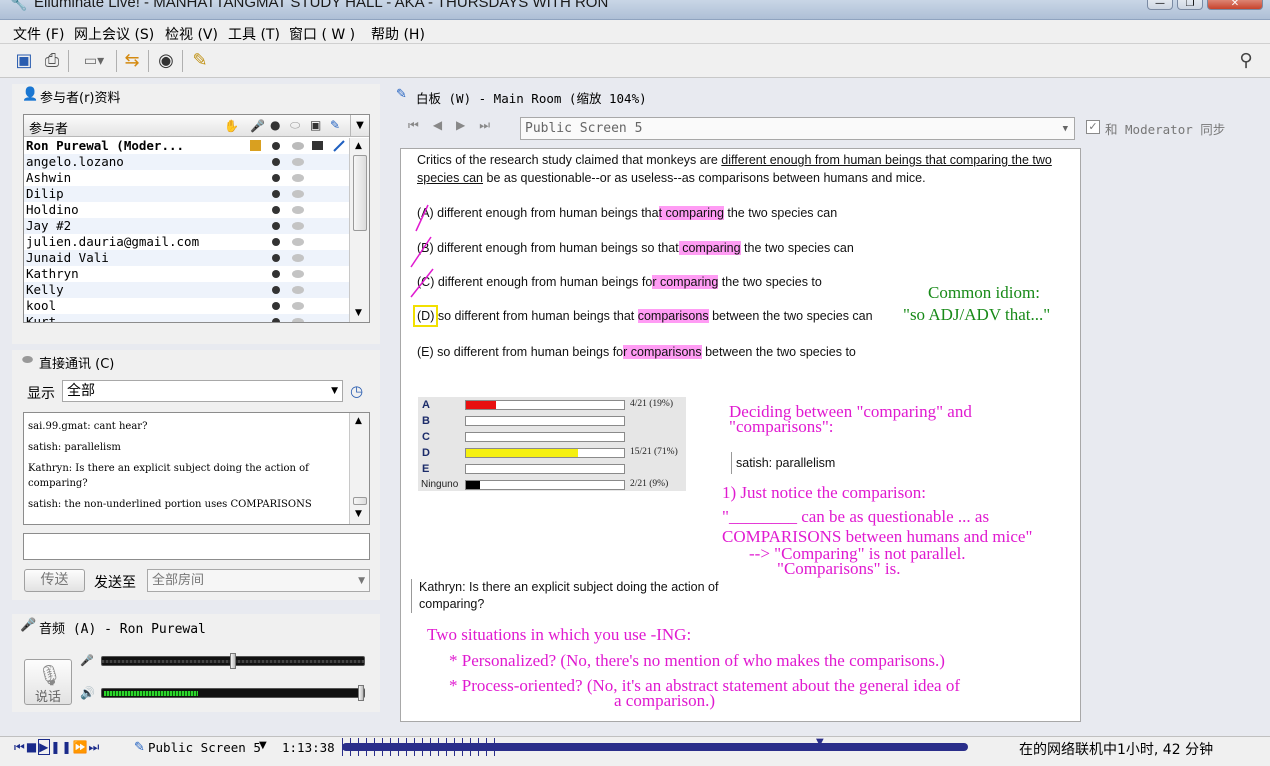  What do you see at coordinates (191, 34) in the screenshot?
I see `menu-view: 检视 (V)` at bounding box center [191, 34].